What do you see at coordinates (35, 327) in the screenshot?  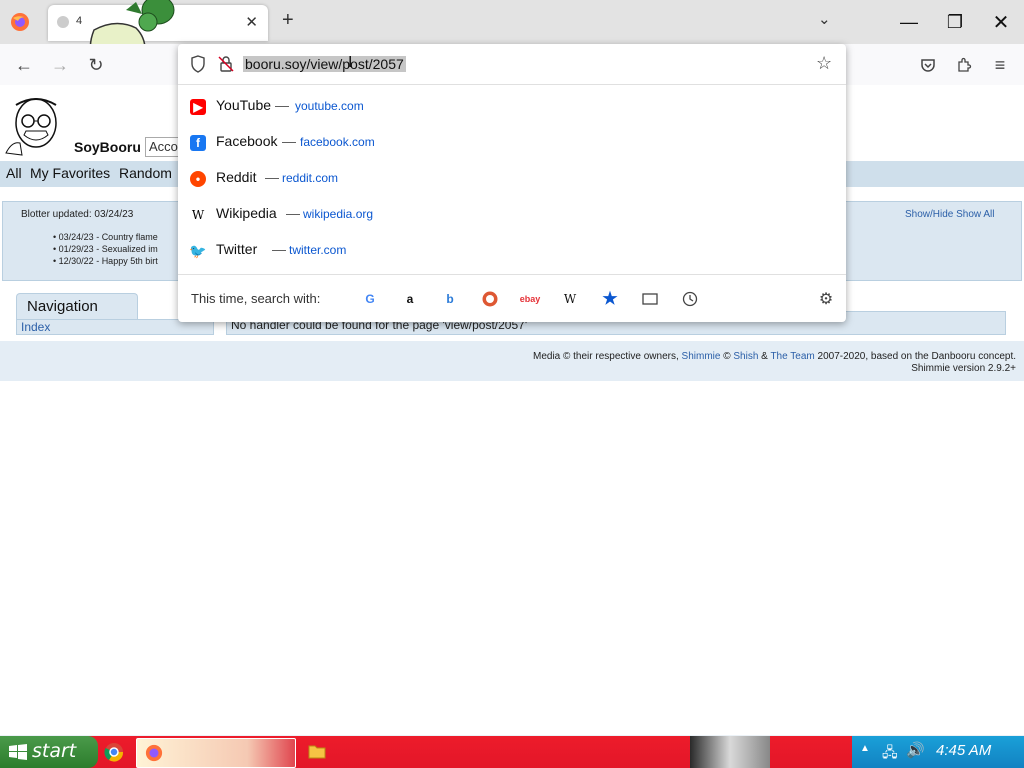 I see `index-link: Index` at bounding box center [35, 327].